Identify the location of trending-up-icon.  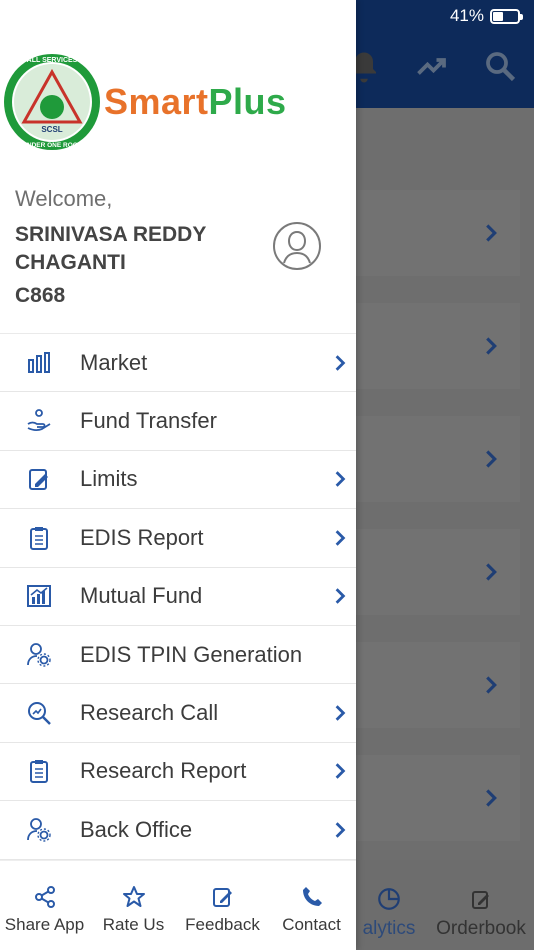
(432, 66).